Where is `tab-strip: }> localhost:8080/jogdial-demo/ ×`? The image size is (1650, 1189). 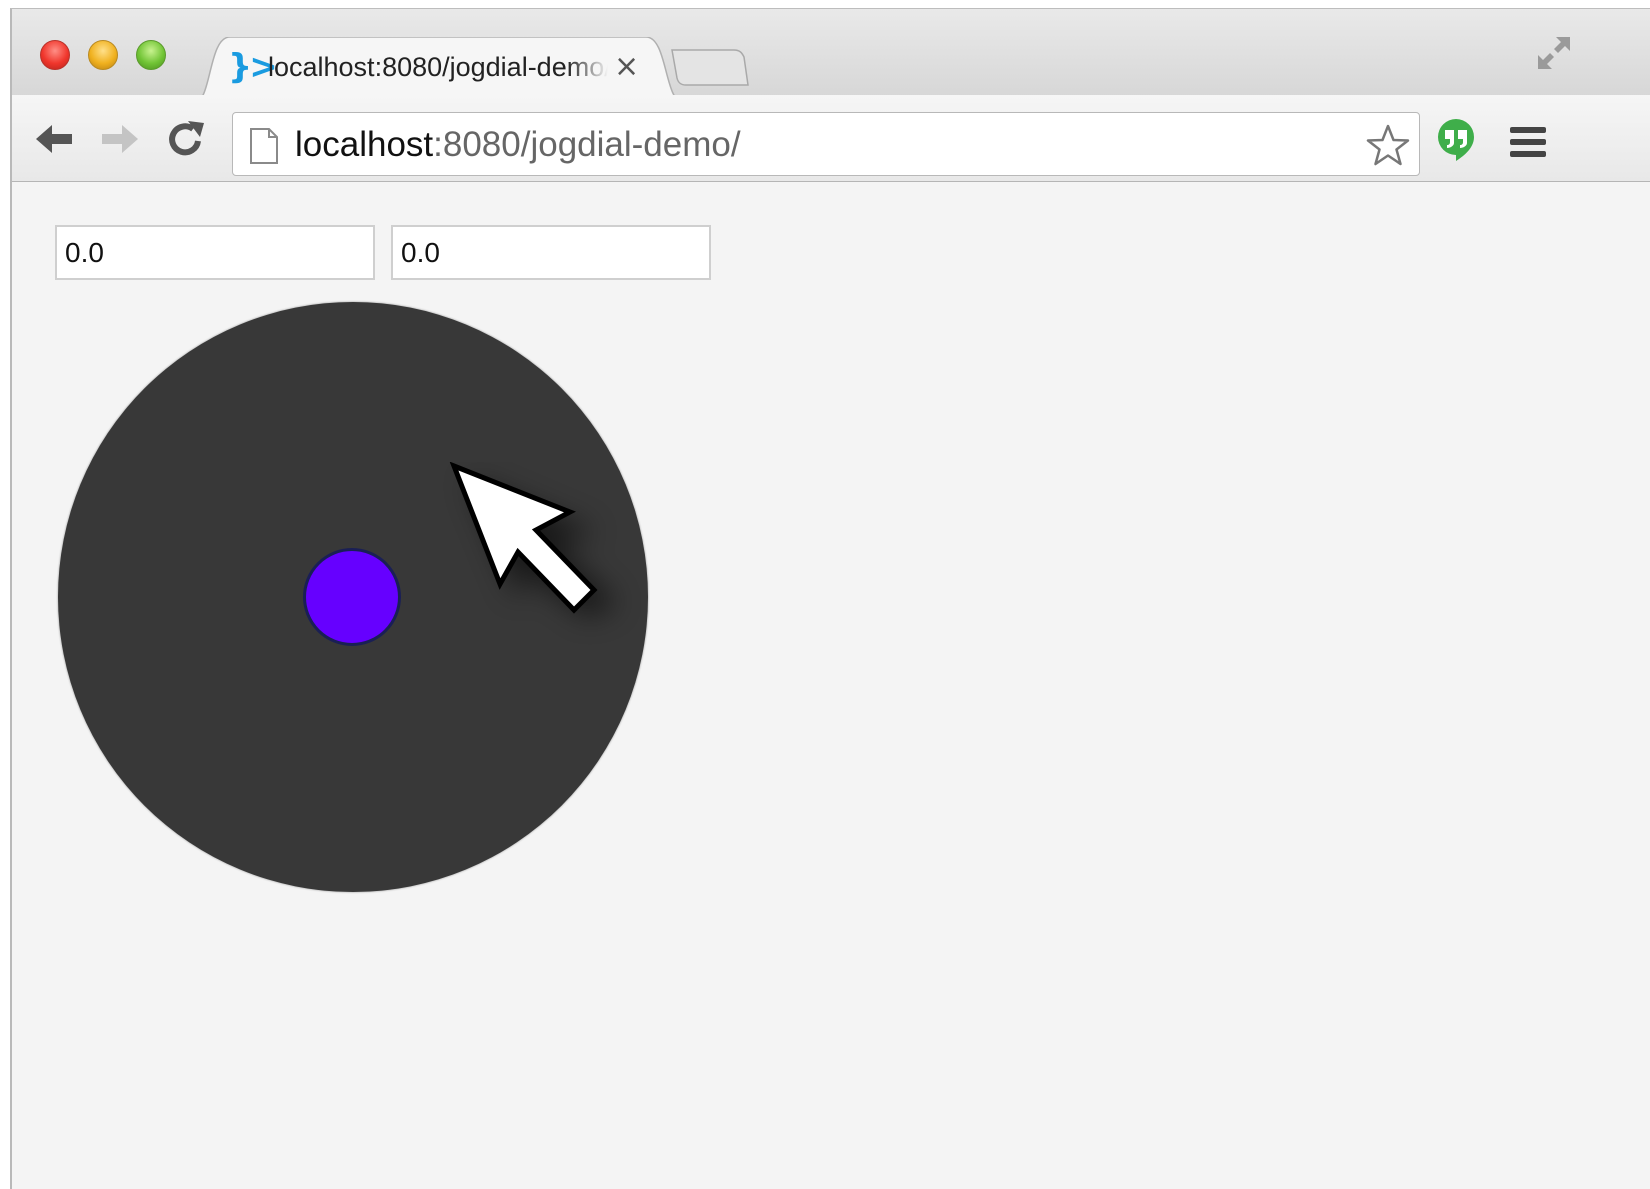 tab-strip: }> localhost:8080/jogdial-demo/ × is located at coordinates (831, 56).